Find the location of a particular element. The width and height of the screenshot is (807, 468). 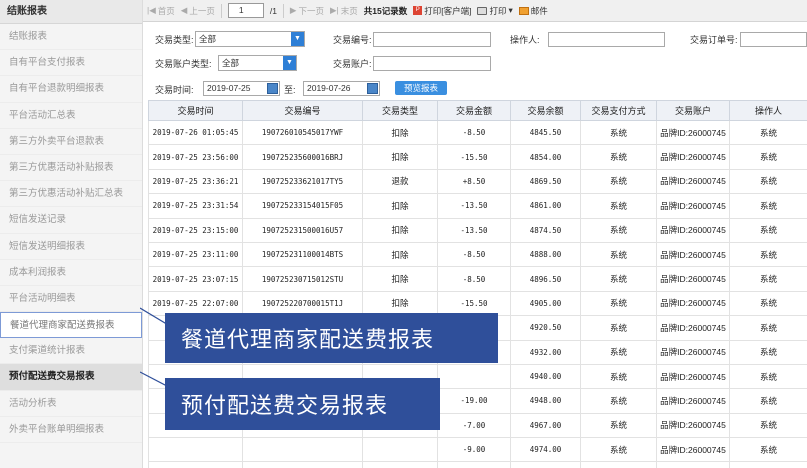

sidebar-item: 短信发送记录 is located at coordinates (71, 220).